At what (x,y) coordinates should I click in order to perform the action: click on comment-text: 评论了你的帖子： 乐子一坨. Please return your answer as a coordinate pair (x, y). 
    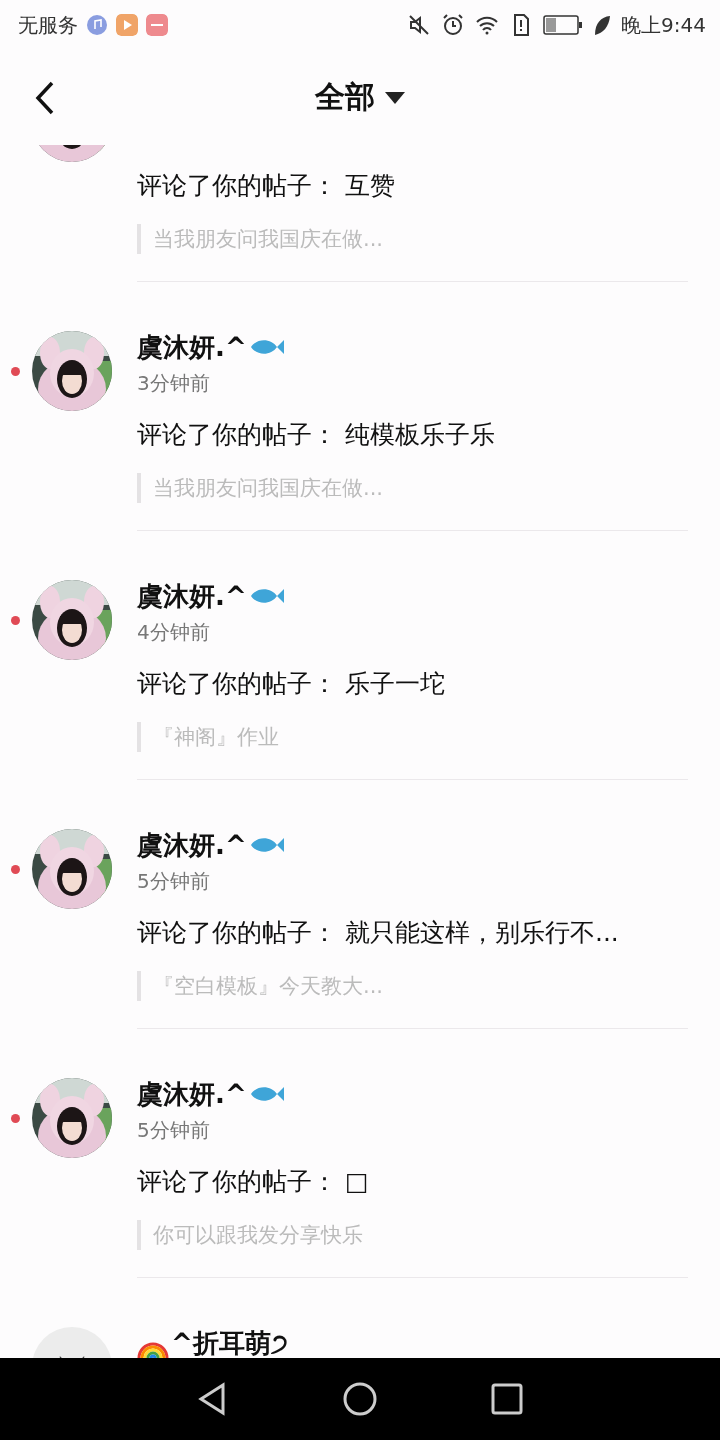
    Looking at the image, I should click on (291, 684).